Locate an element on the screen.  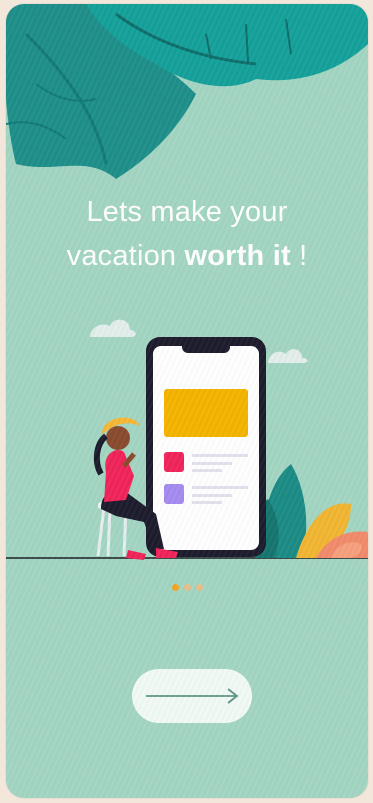
pagination-dots is located at coordinates (187, 587).